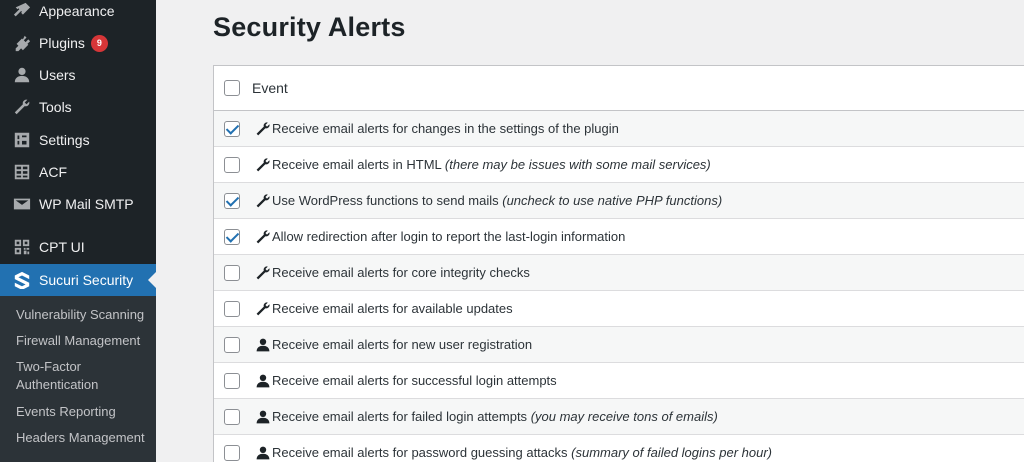  Describe the element at coordinates (62, 247) in the screenshot. I see `sidebar-item-label: CPT UI` at that location.